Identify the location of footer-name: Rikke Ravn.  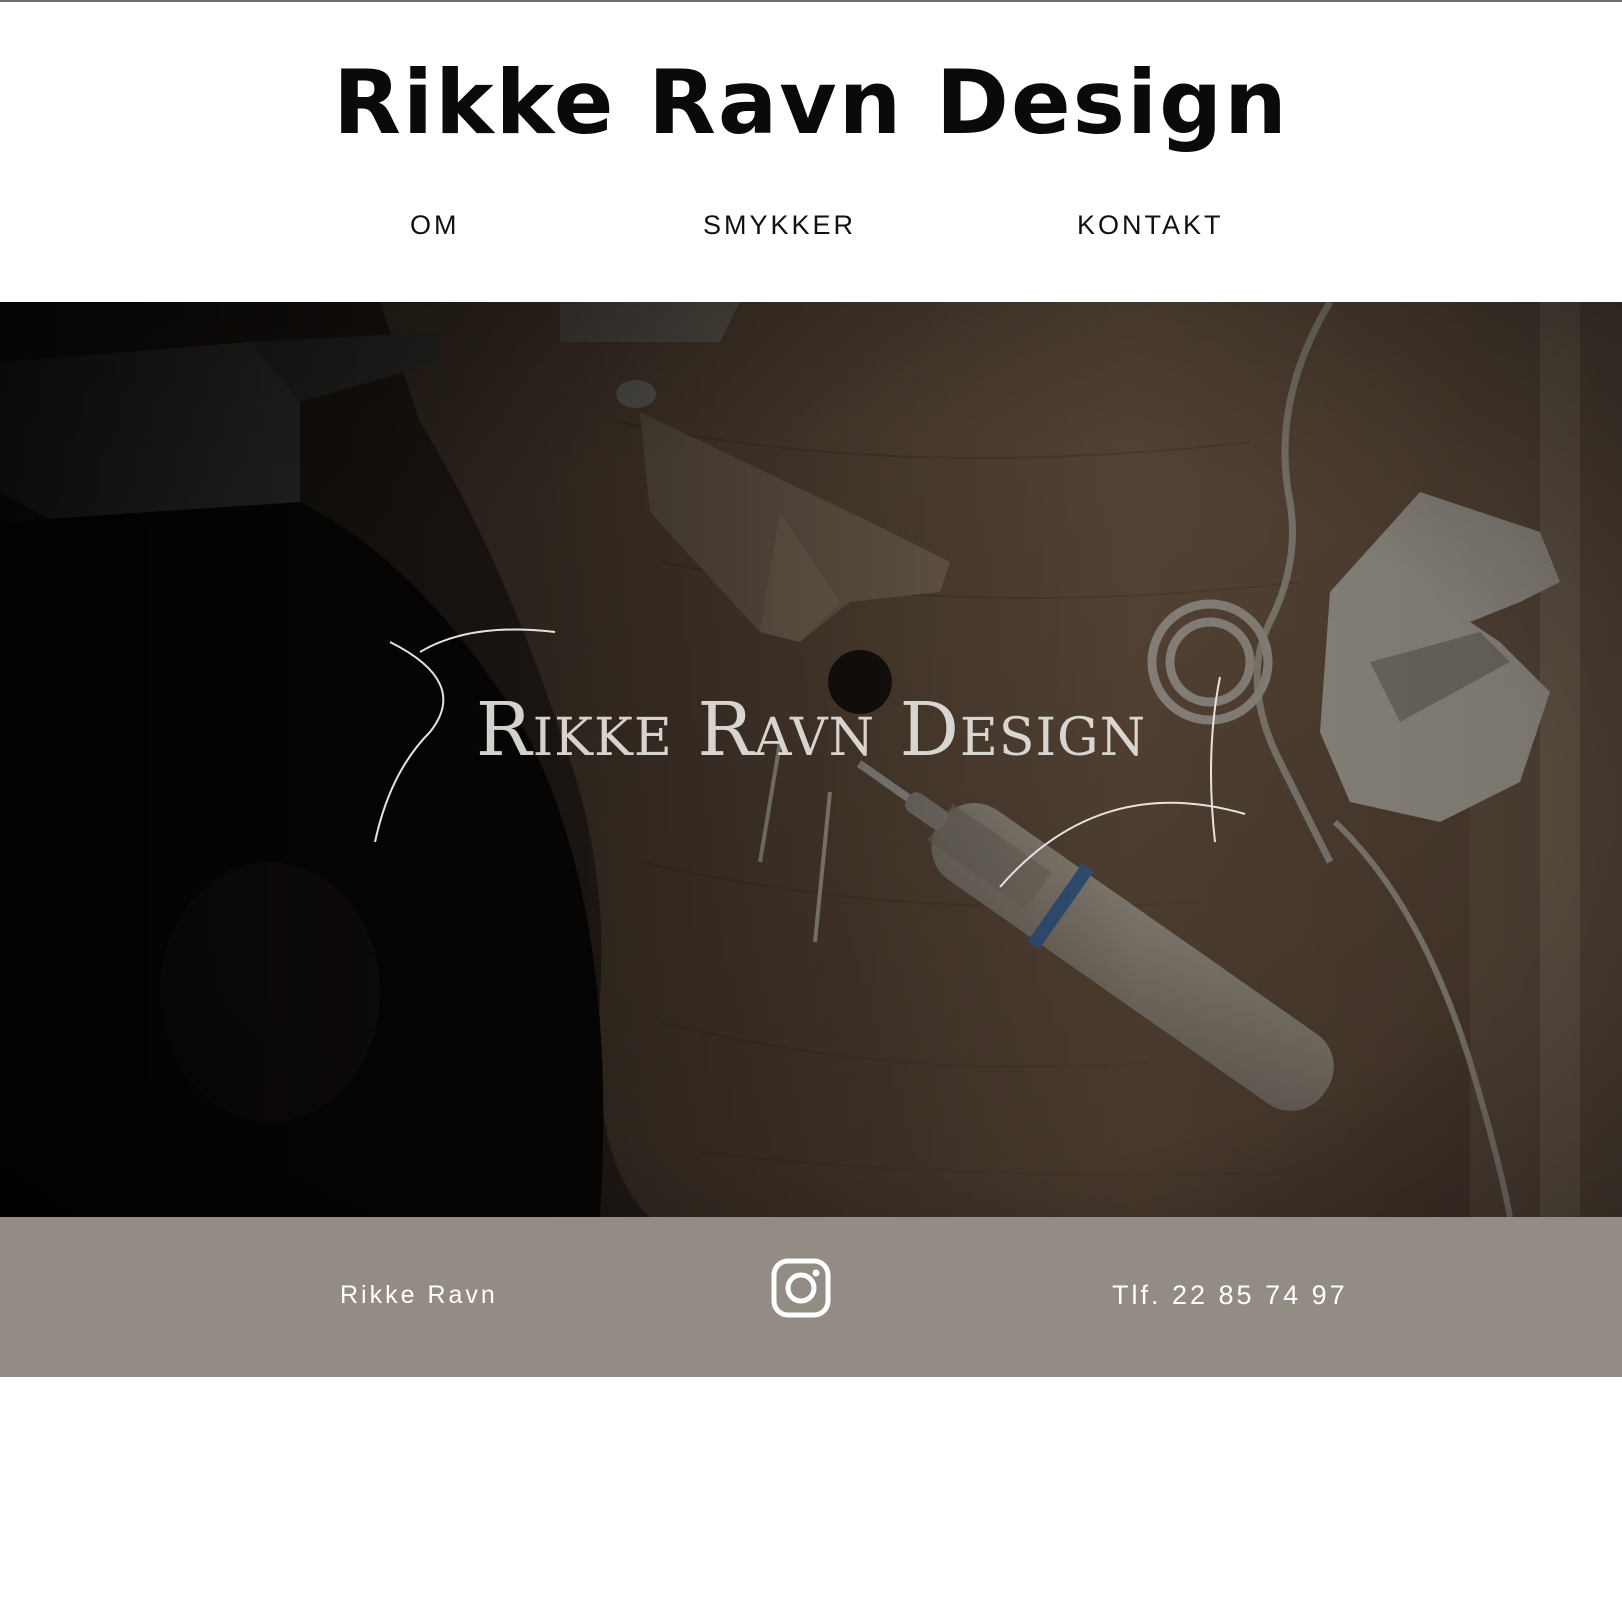
(419, 1295).